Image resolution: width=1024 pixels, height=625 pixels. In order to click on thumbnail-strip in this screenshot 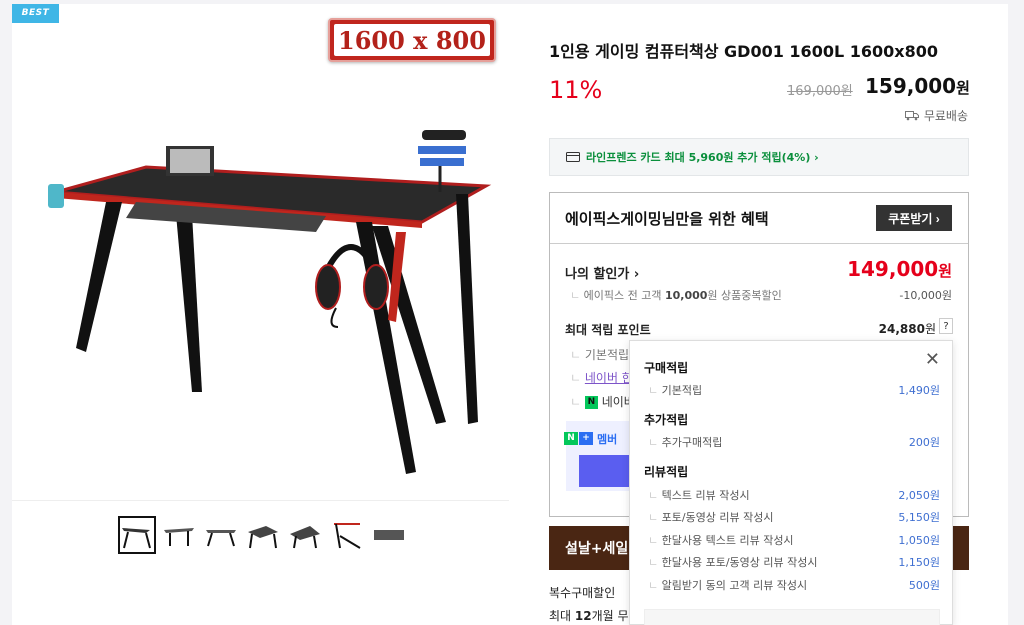, I will do `click(263, 535)`.